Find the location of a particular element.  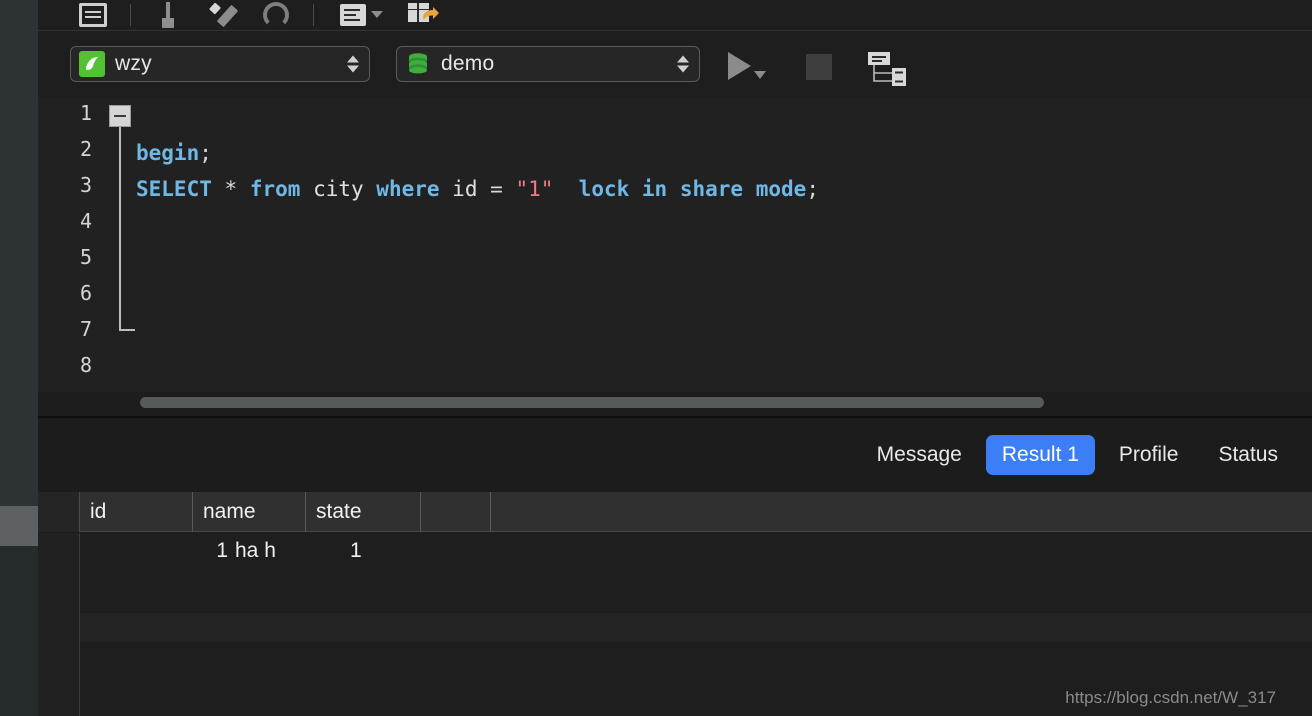

pin-icon is located at coordinates (168, 15).